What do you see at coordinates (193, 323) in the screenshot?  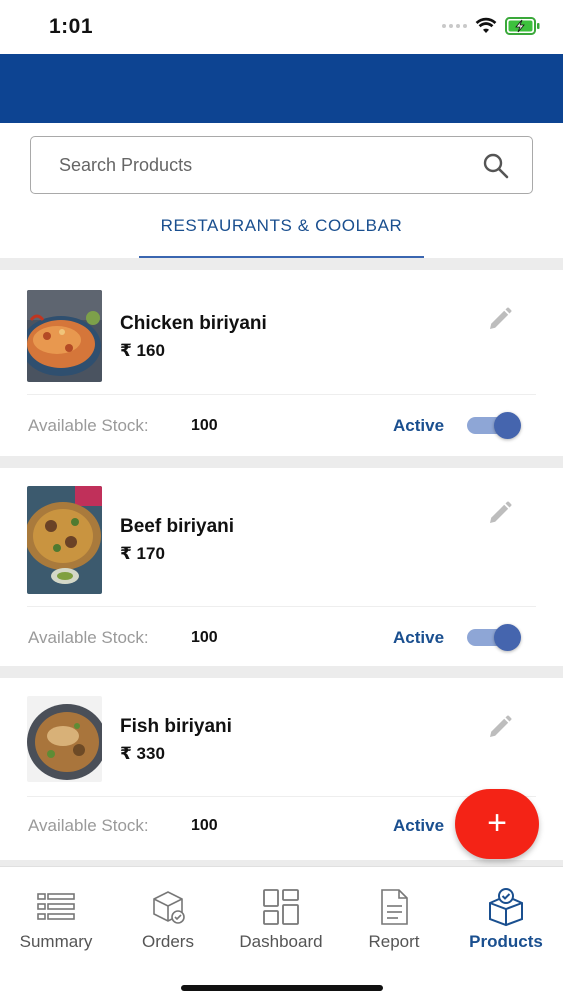 I see `product-name: Chicken biriyani` at bounding box center [193, 323].